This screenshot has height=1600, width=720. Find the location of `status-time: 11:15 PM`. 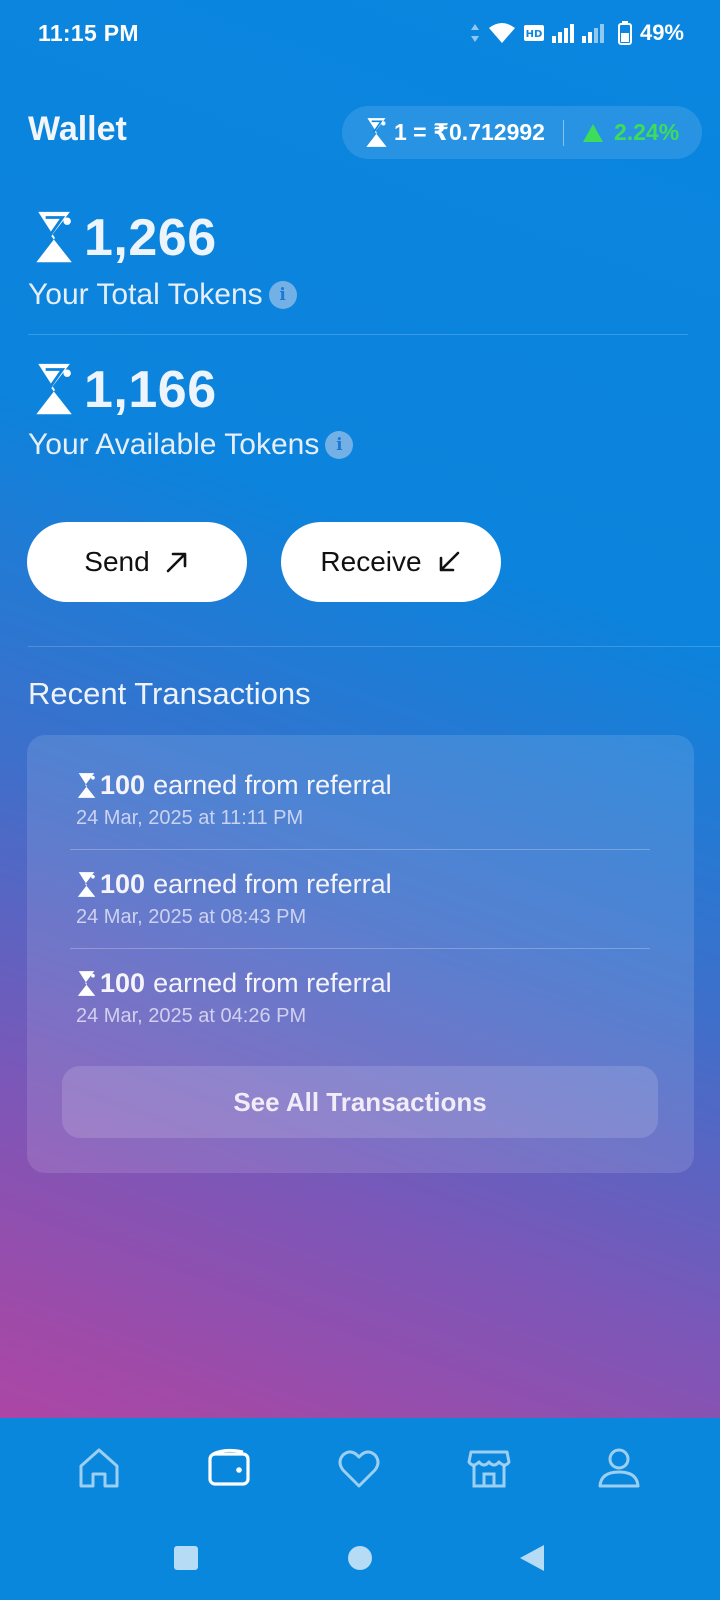

status-time: 11:15 PM is located at coordinates (88, 33).